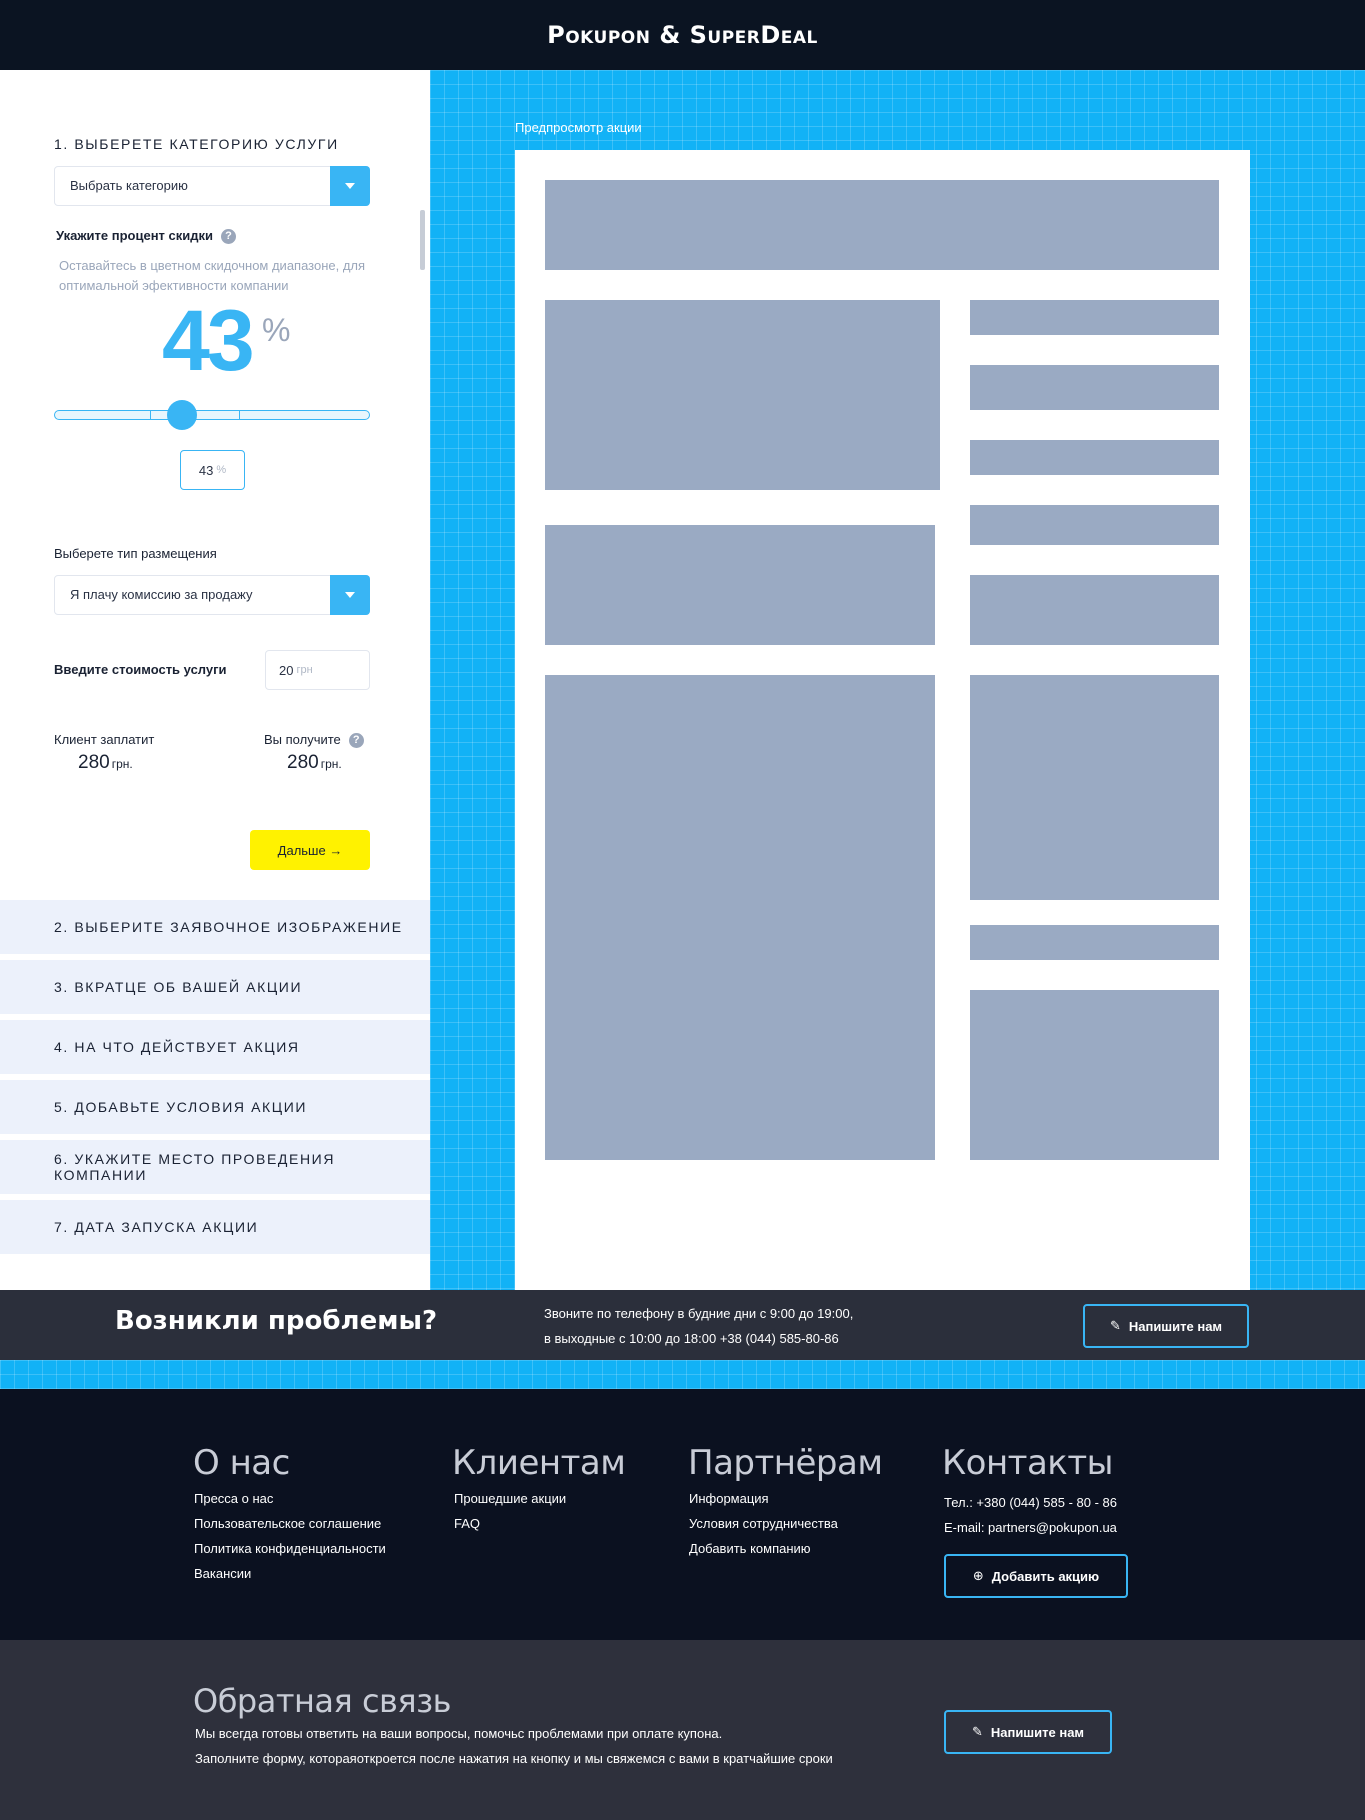  Describe the element at coordinates (135, 553) in the screenshot. I see `placement-label: Выберете тип размещения` at that location.